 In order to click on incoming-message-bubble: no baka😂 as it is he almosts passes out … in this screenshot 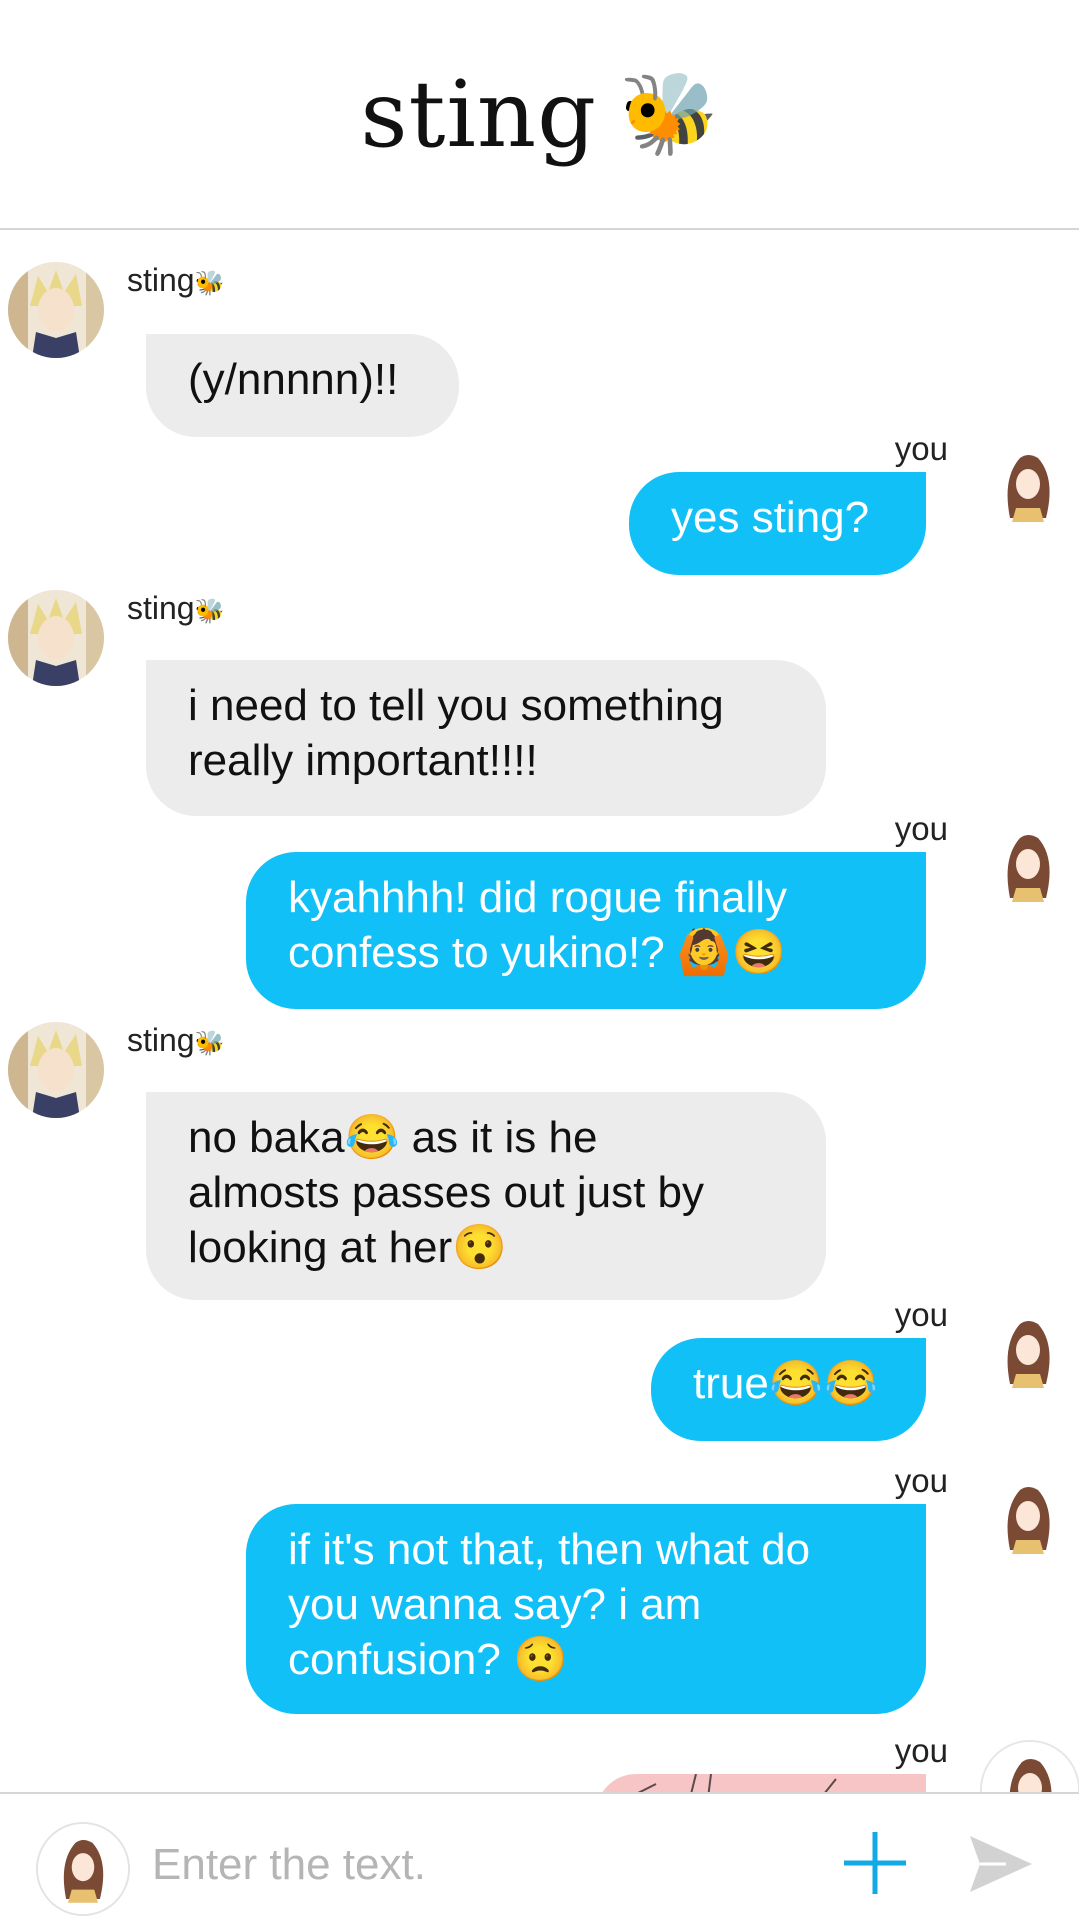, I will do `click(486, 1196)`.